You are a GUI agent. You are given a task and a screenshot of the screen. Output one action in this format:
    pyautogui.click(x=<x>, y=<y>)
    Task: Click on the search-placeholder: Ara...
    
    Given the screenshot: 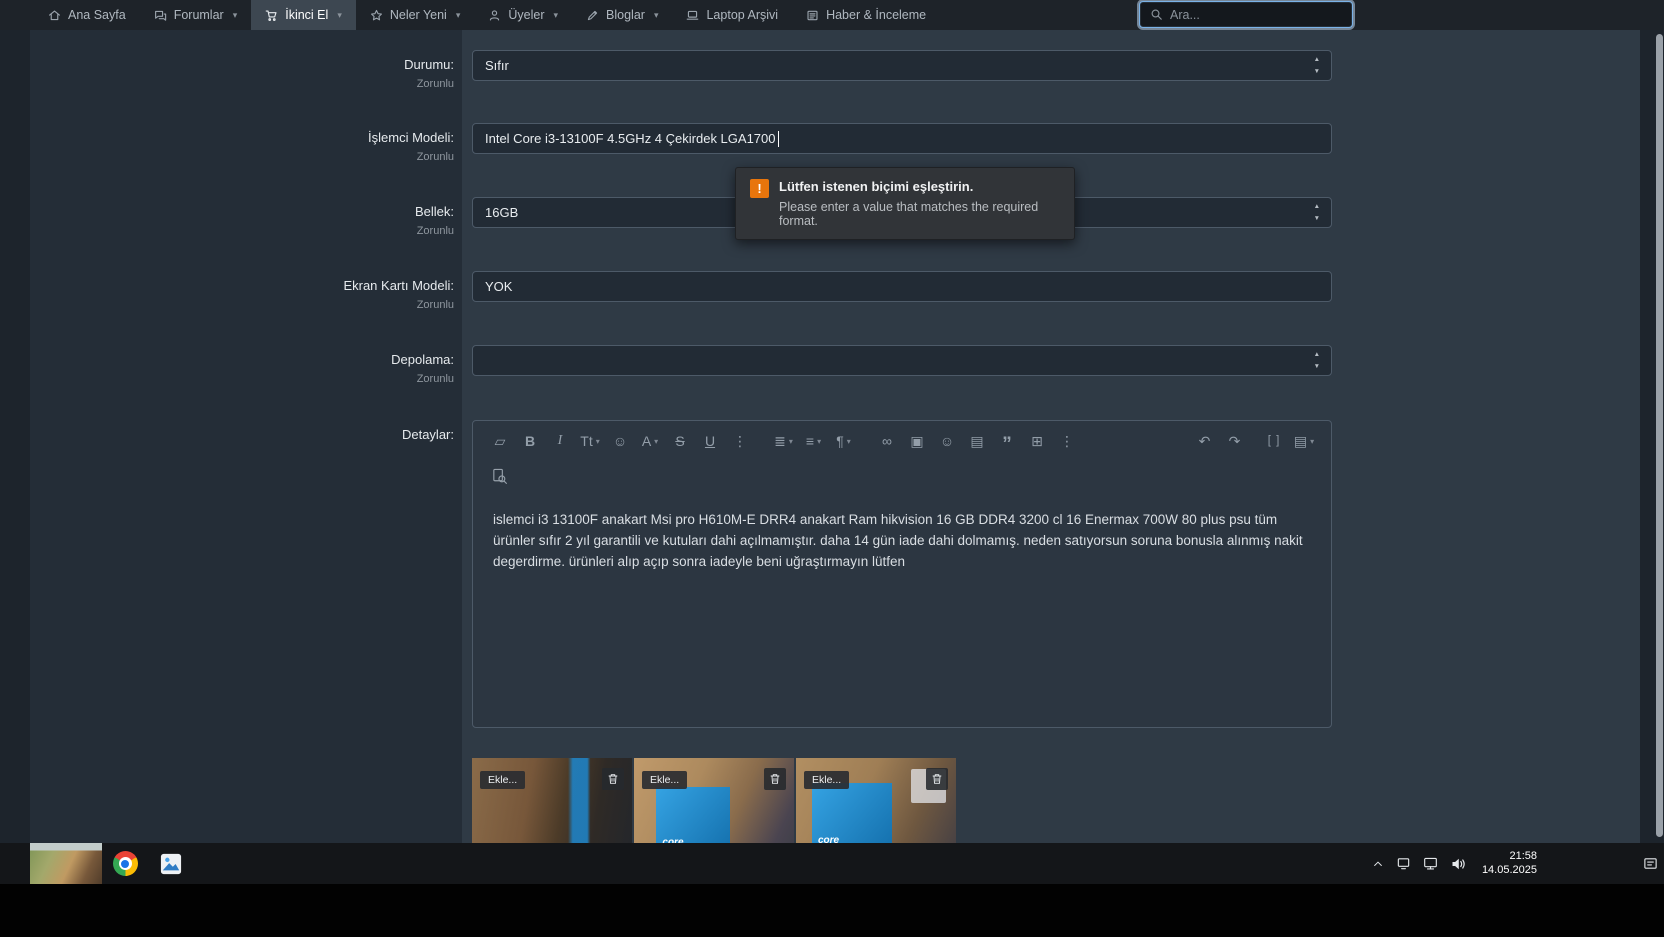 What is the action you would take?
    pyautogui.click(x=1185, y=14)
    